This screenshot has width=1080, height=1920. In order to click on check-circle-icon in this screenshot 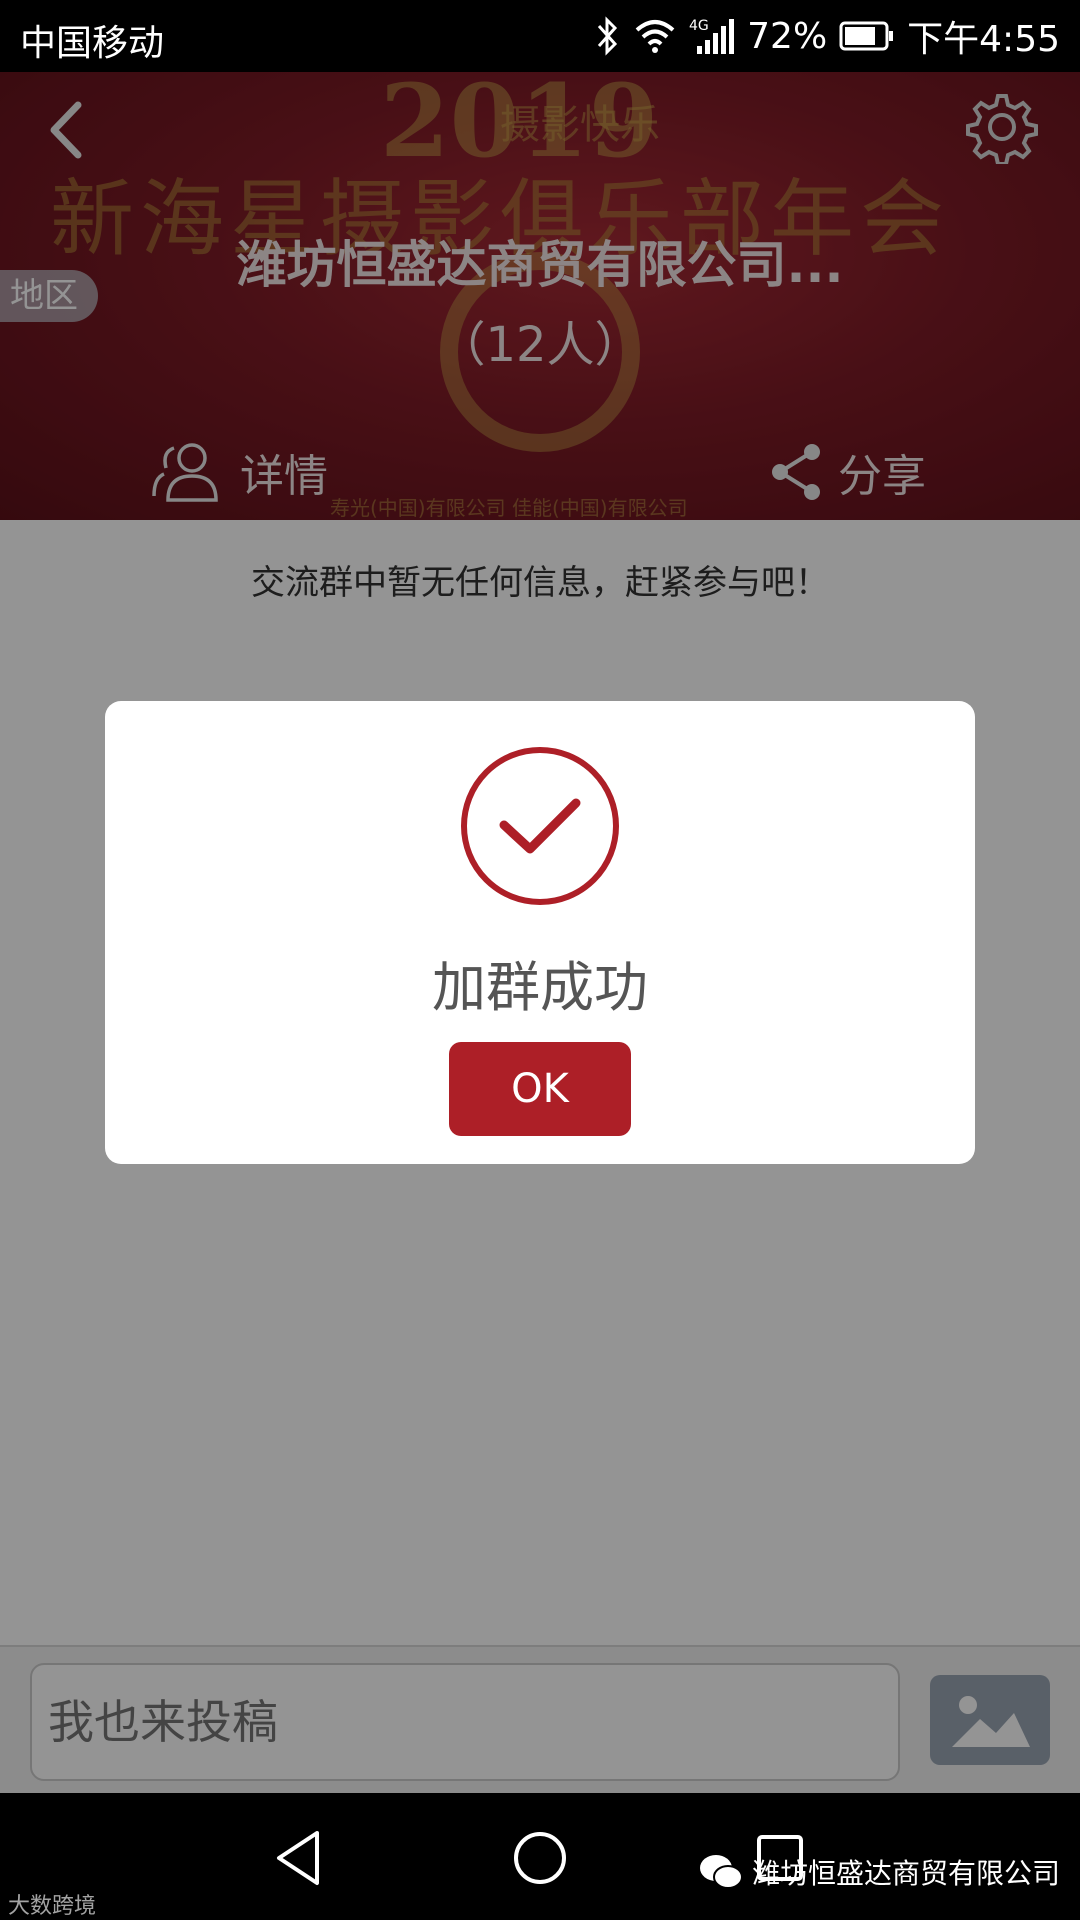, I will do `click(540, 826)`.